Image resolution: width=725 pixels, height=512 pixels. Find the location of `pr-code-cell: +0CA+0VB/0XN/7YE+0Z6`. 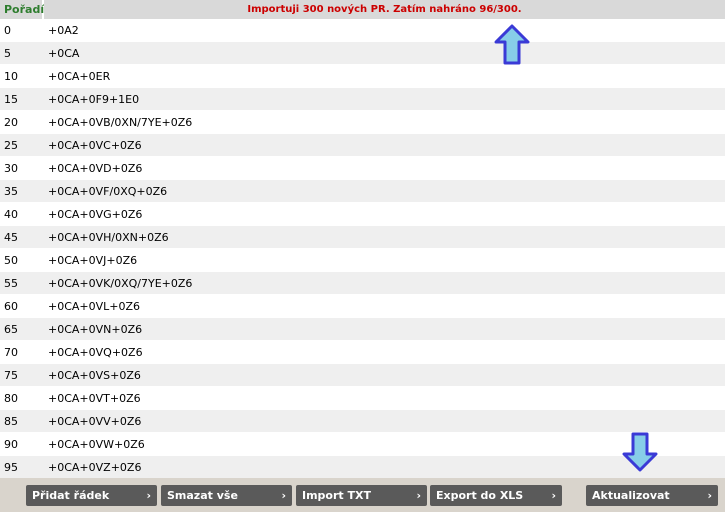

pr-code-cell: +0CA+0VB/0XN/7YE+0Z6 is located at coordinates (120, 122).